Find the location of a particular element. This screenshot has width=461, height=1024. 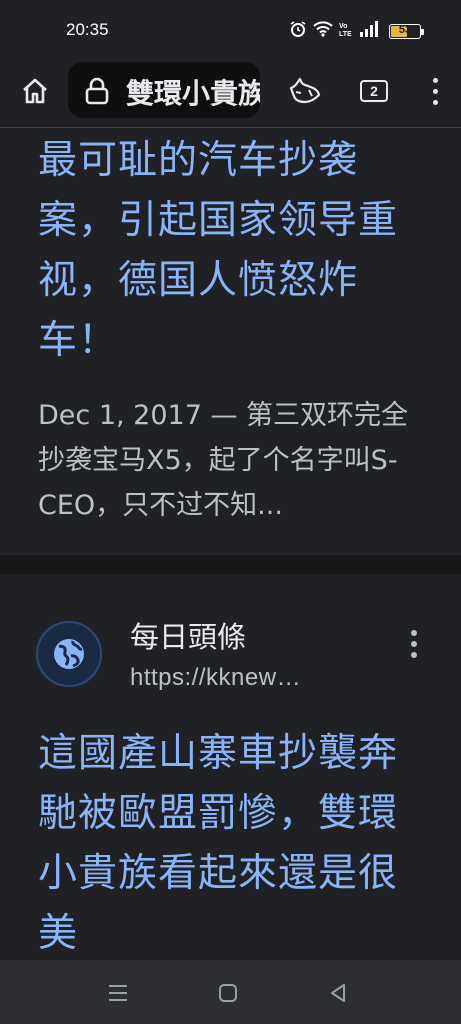

battery-icon: 53 is located at coordinates (406, 31).